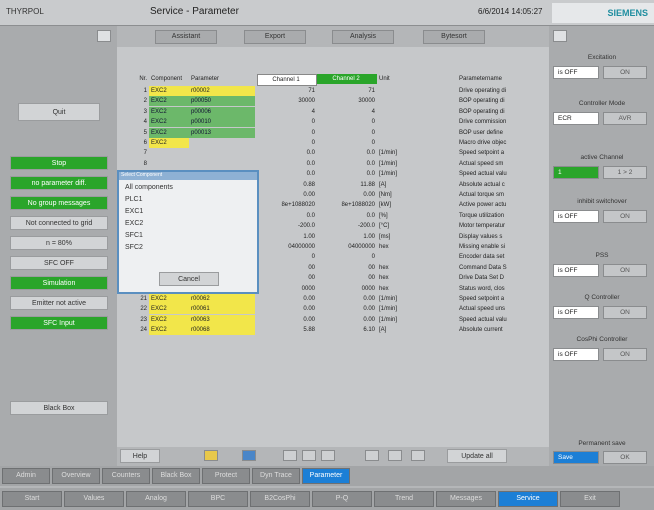  I want to click on left-panel-item: Not connected to grid, so click(59, 223).